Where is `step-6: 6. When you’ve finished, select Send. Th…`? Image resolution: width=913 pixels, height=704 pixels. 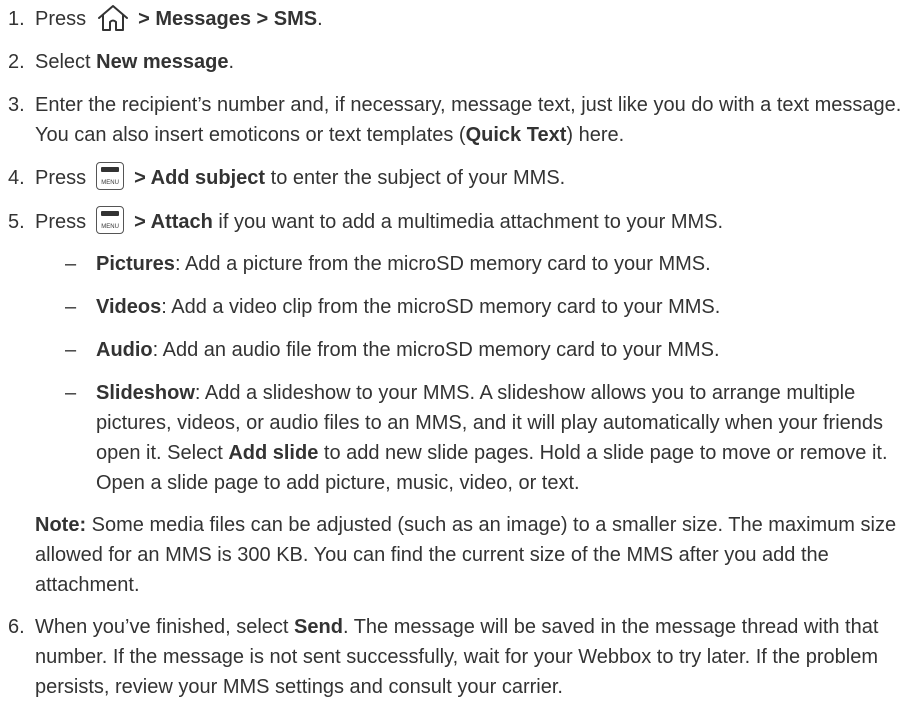
step-6: 6. When you’ve finished, select Send. Th… is located at coordinates (455, 657).